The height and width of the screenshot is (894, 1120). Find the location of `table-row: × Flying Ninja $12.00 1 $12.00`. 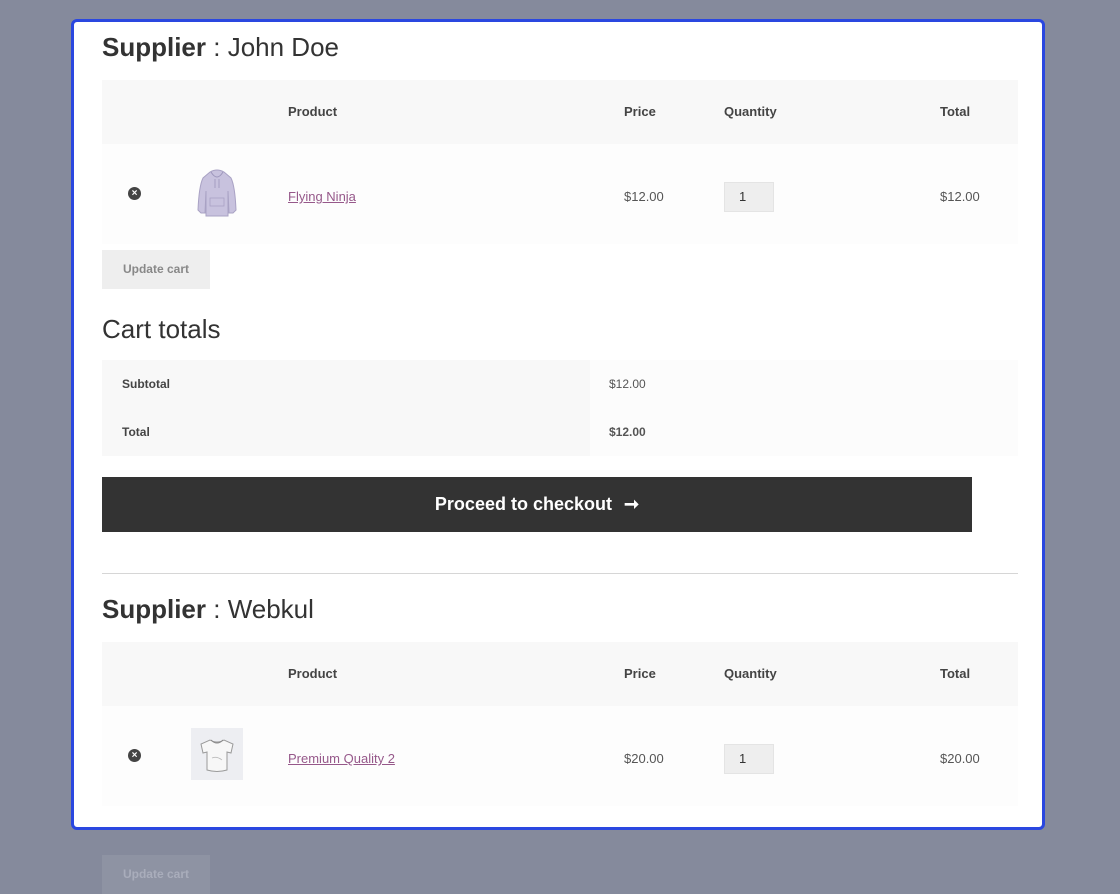

table-row: × Flying Ninja $12.00 1 $12.00 is located at coordinates (560, 194).